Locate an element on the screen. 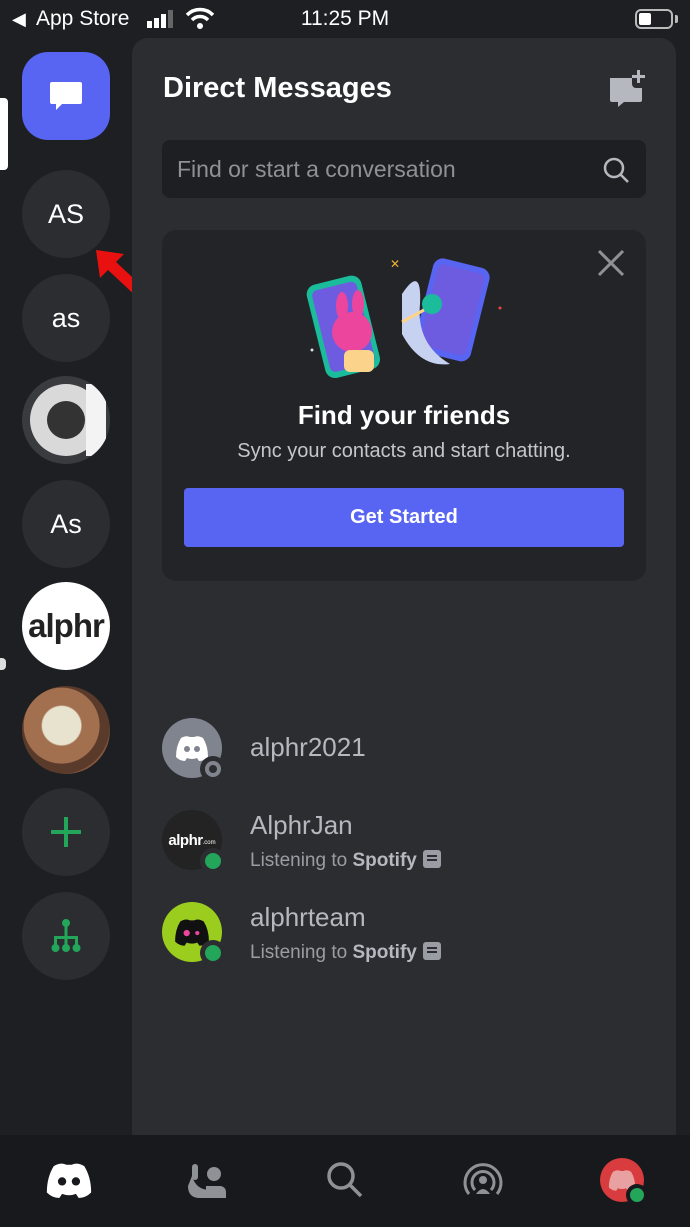 This screenshot has height=1227, width=690. tab-home is located at coordinates (69, 1180).